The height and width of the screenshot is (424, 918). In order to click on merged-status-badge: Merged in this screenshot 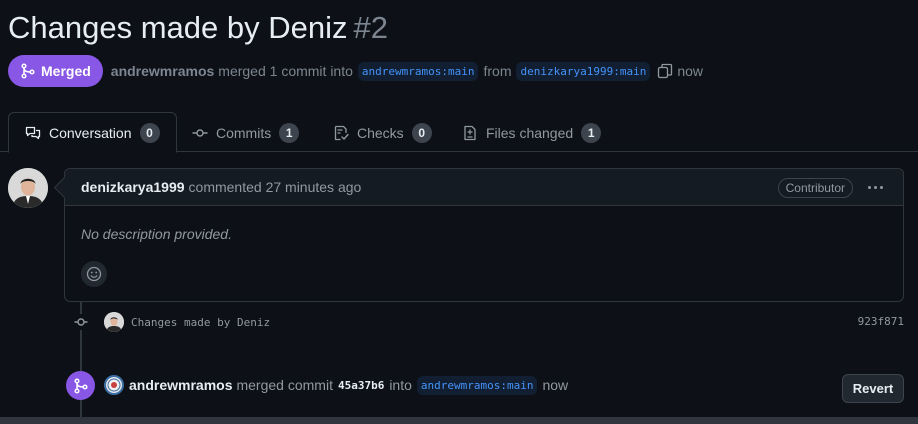, I will do `click(55, 71)`.